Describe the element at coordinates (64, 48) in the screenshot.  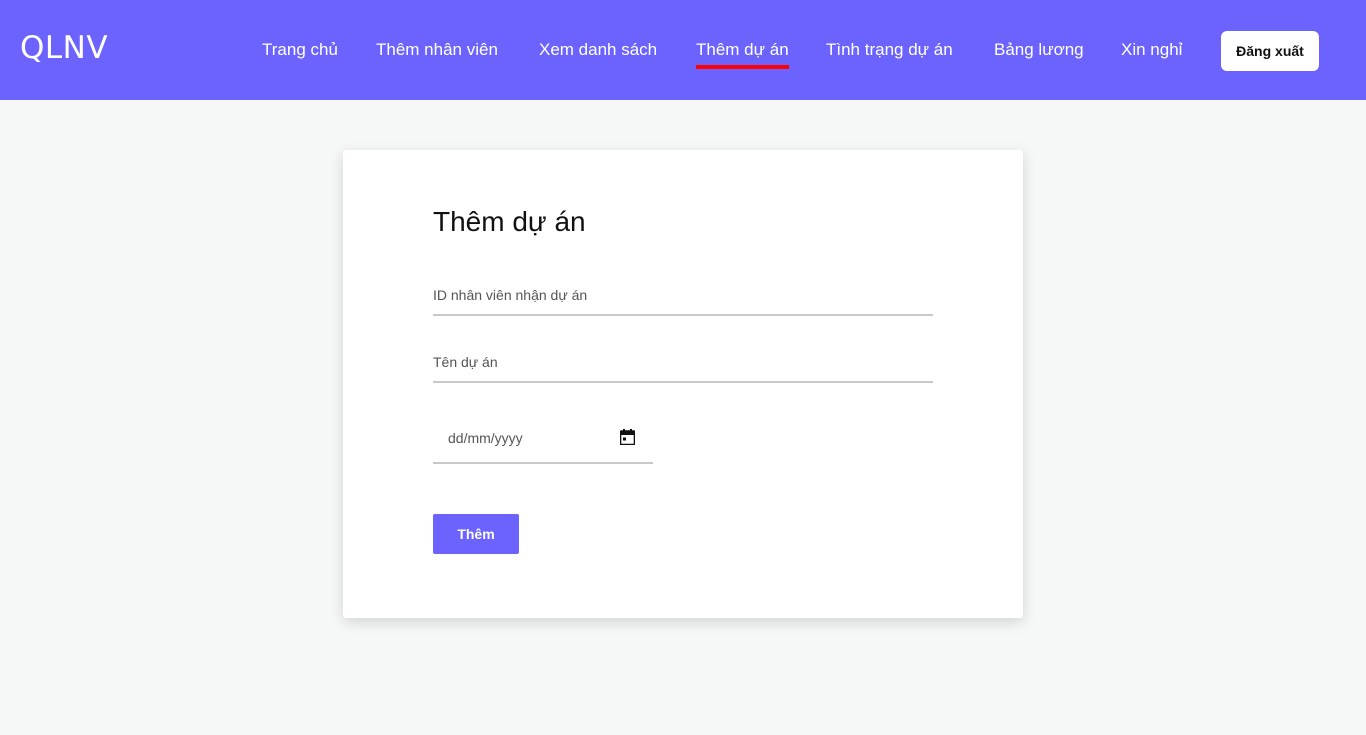
I see `brand-logo: QLNV` at that location.